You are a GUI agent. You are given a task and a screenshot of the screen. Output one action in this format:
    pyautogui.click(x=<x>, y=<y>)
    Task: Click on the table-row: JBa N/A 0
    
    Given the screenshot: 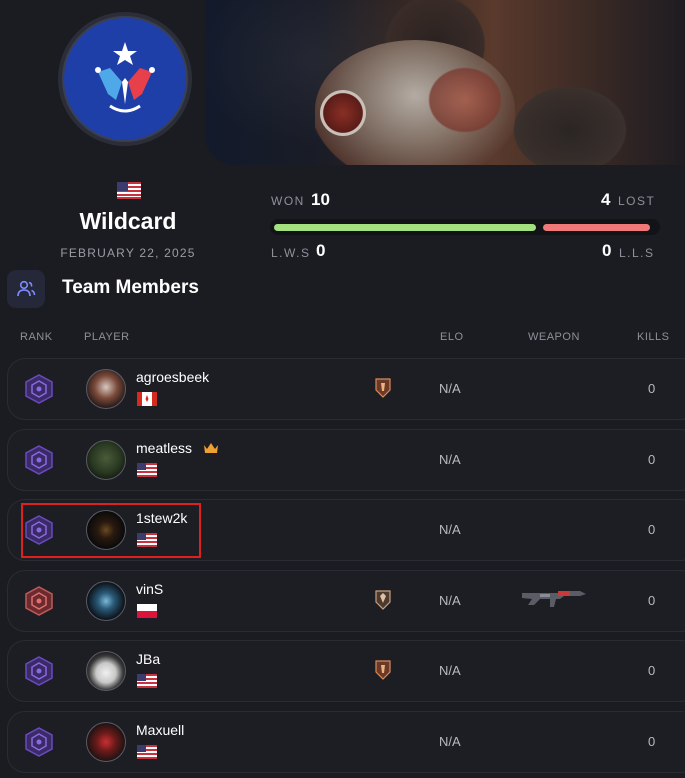 What is the action you would take?
    pyautogui.click(x=346, y=671)
    